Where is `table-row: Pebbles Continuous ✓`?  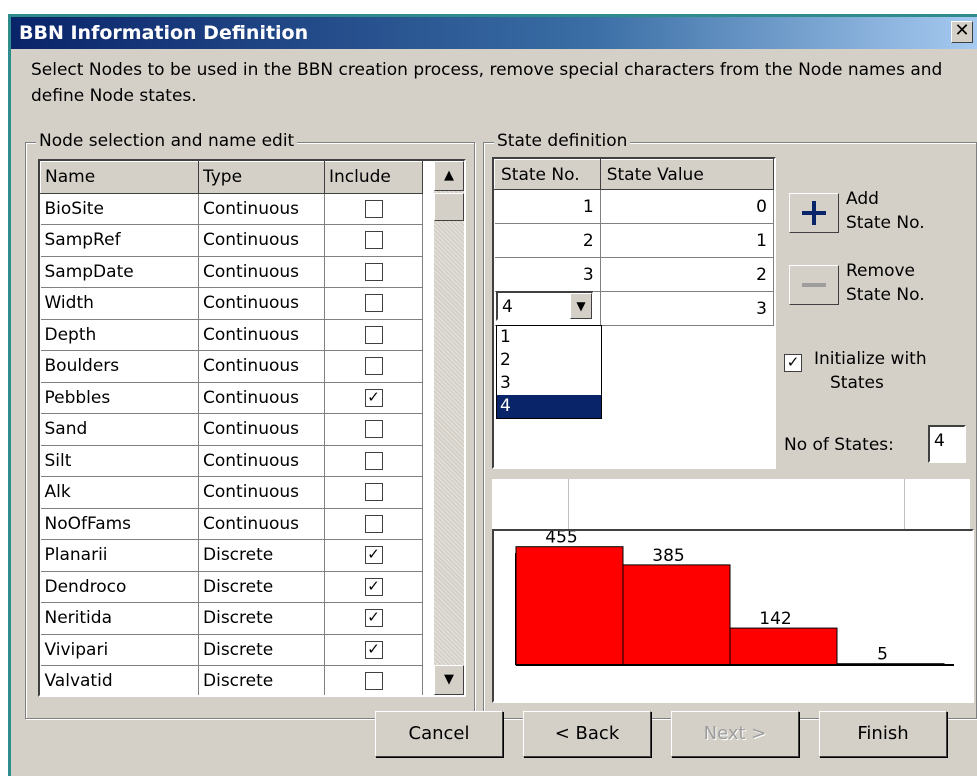 table-row: Pebbles Continuous ✓ is located at coordinates (231, 398).